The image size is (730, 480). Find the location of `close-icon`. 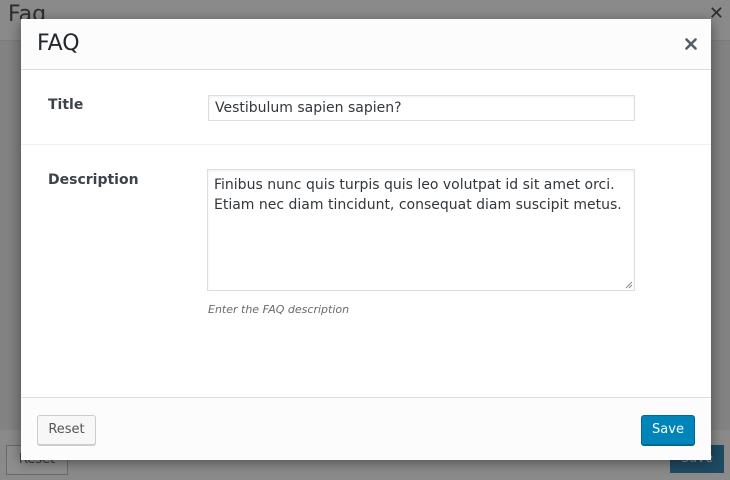

close-icon is located at coordinates (691, 44).